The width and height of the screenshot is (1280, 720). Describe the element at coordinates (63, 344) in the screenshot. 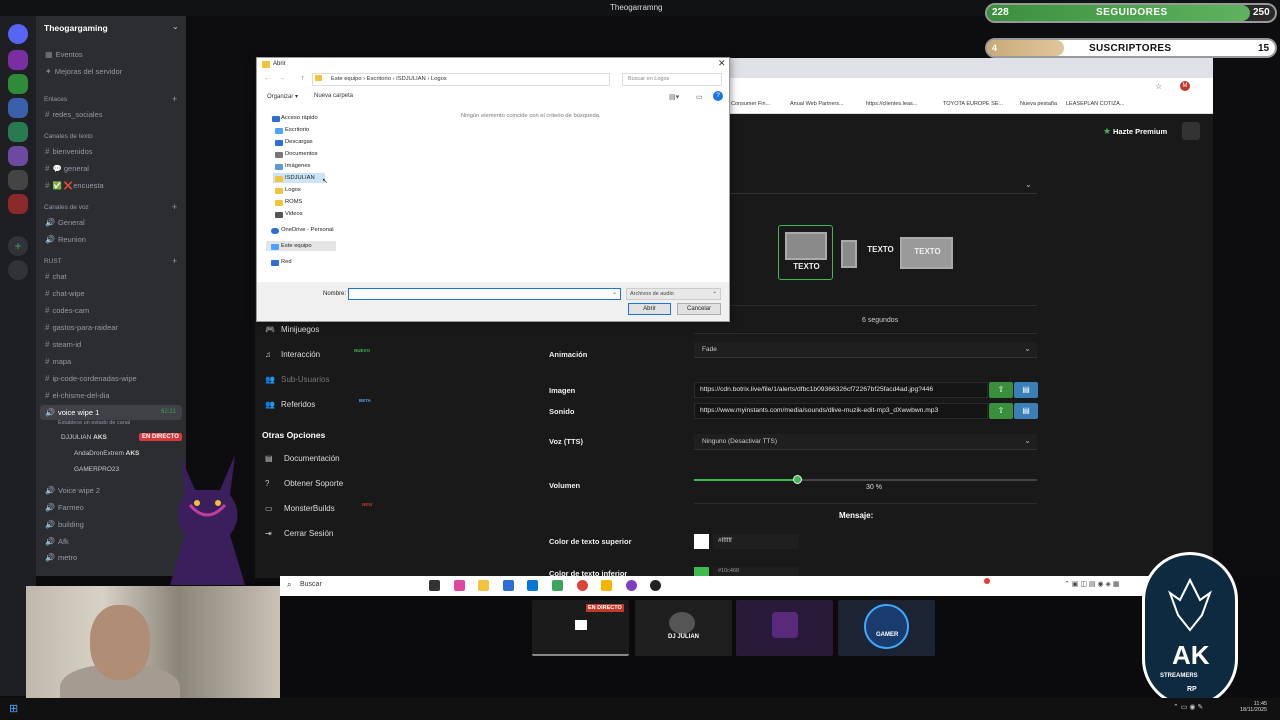

I see `channel-item: # steam-id` at that location.